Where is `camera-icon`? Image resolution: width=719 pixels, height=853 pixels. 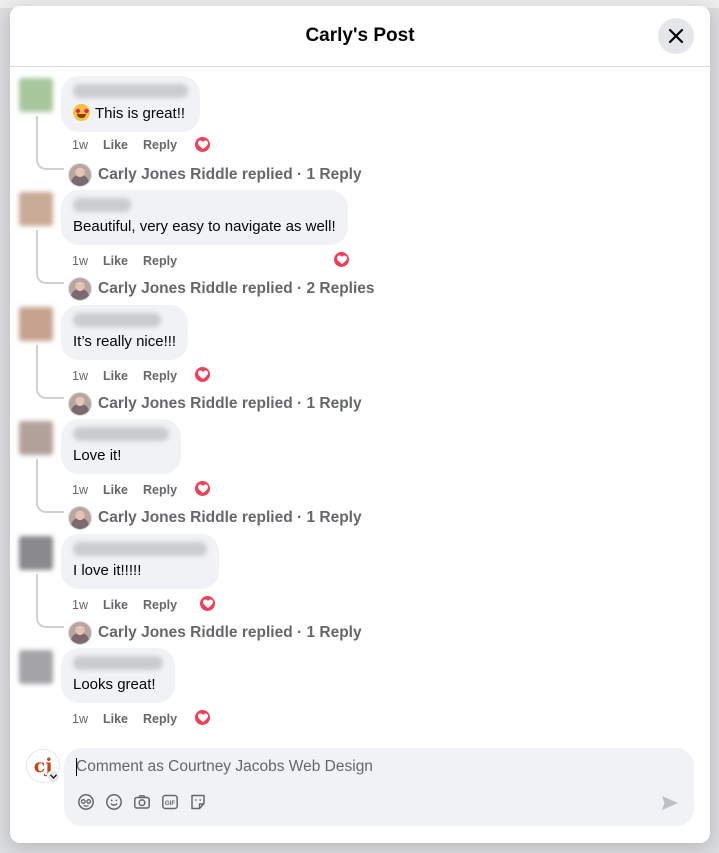
camera-icon is located at coordinates (142, 802).